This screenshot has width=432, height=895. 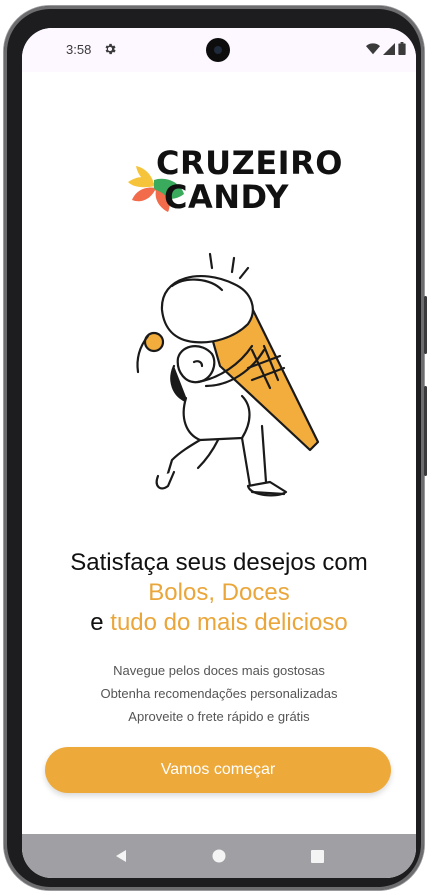 I want to click on brand-logo: CRUZEIRO CANDY, so click(x=234, y=182).